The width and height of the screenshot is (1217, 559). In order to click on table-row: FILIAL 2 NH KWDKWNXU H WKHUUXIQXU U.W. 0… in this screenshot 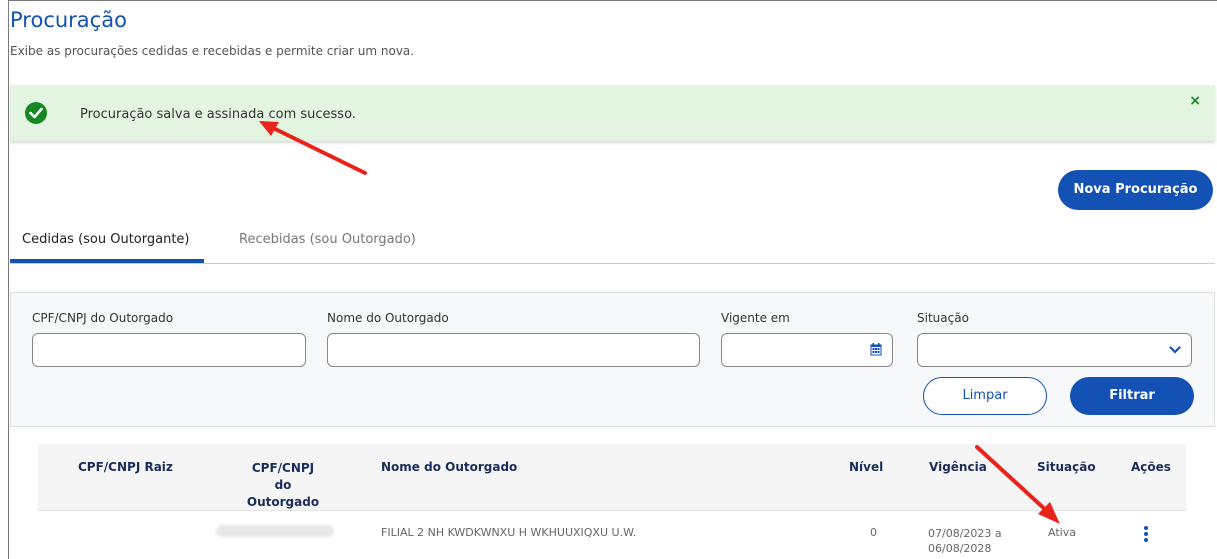, I will do `click(612, 534)`.